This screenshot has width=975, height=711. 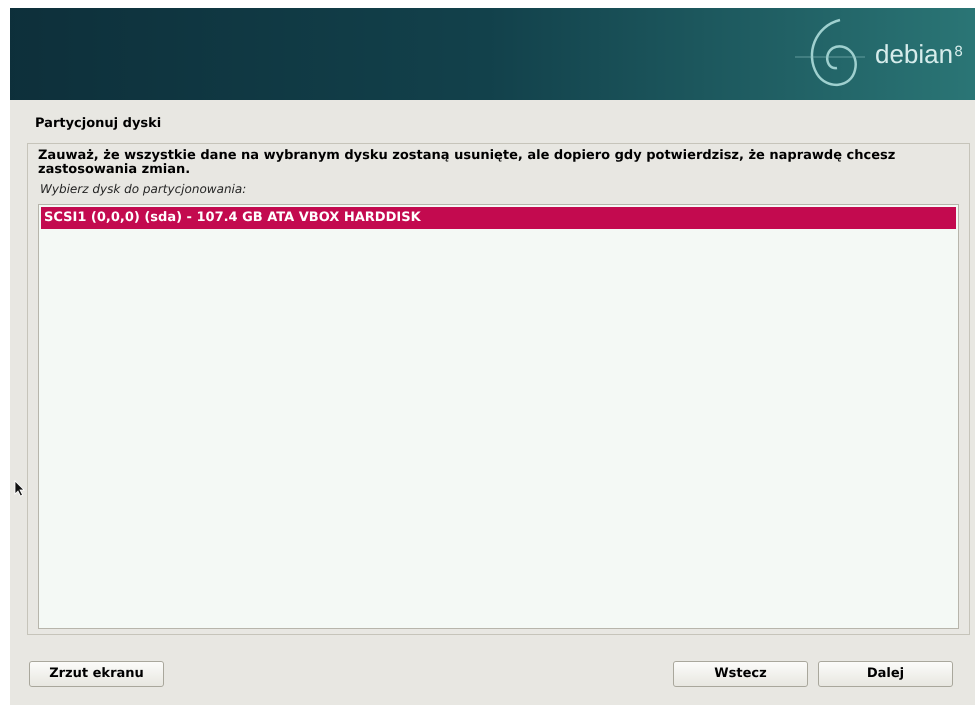 What do you see at coordinates (144, 189) in the screenshot?
I see `prompt-text: Wybierz dysk do partycjonowania:` at bounding box center [144, 189].